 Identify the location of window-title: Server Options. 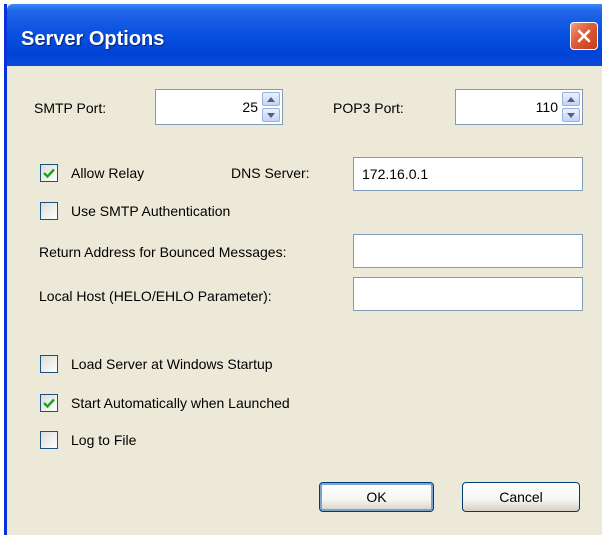
(93, 39).